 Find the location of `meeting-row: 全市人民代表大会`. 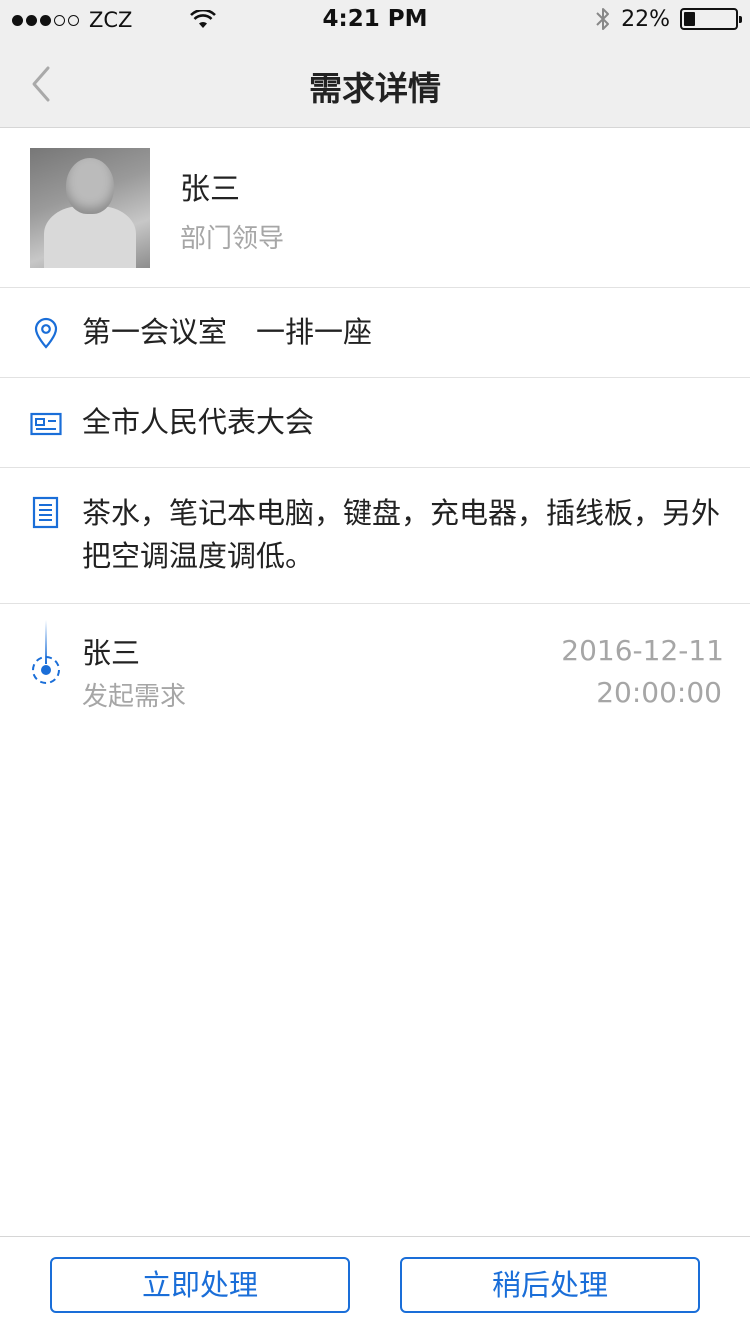

meeting-row: 全市人民代表大会 is located at coordinates (375, 423).